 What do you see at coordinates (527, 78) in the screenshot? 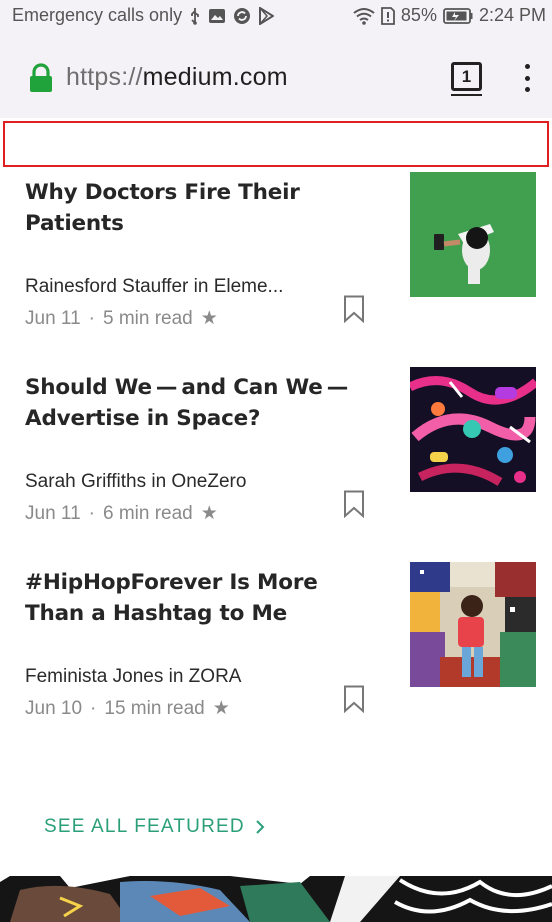
I see `overflow-menu-icon` at bounding box center [527, 78].